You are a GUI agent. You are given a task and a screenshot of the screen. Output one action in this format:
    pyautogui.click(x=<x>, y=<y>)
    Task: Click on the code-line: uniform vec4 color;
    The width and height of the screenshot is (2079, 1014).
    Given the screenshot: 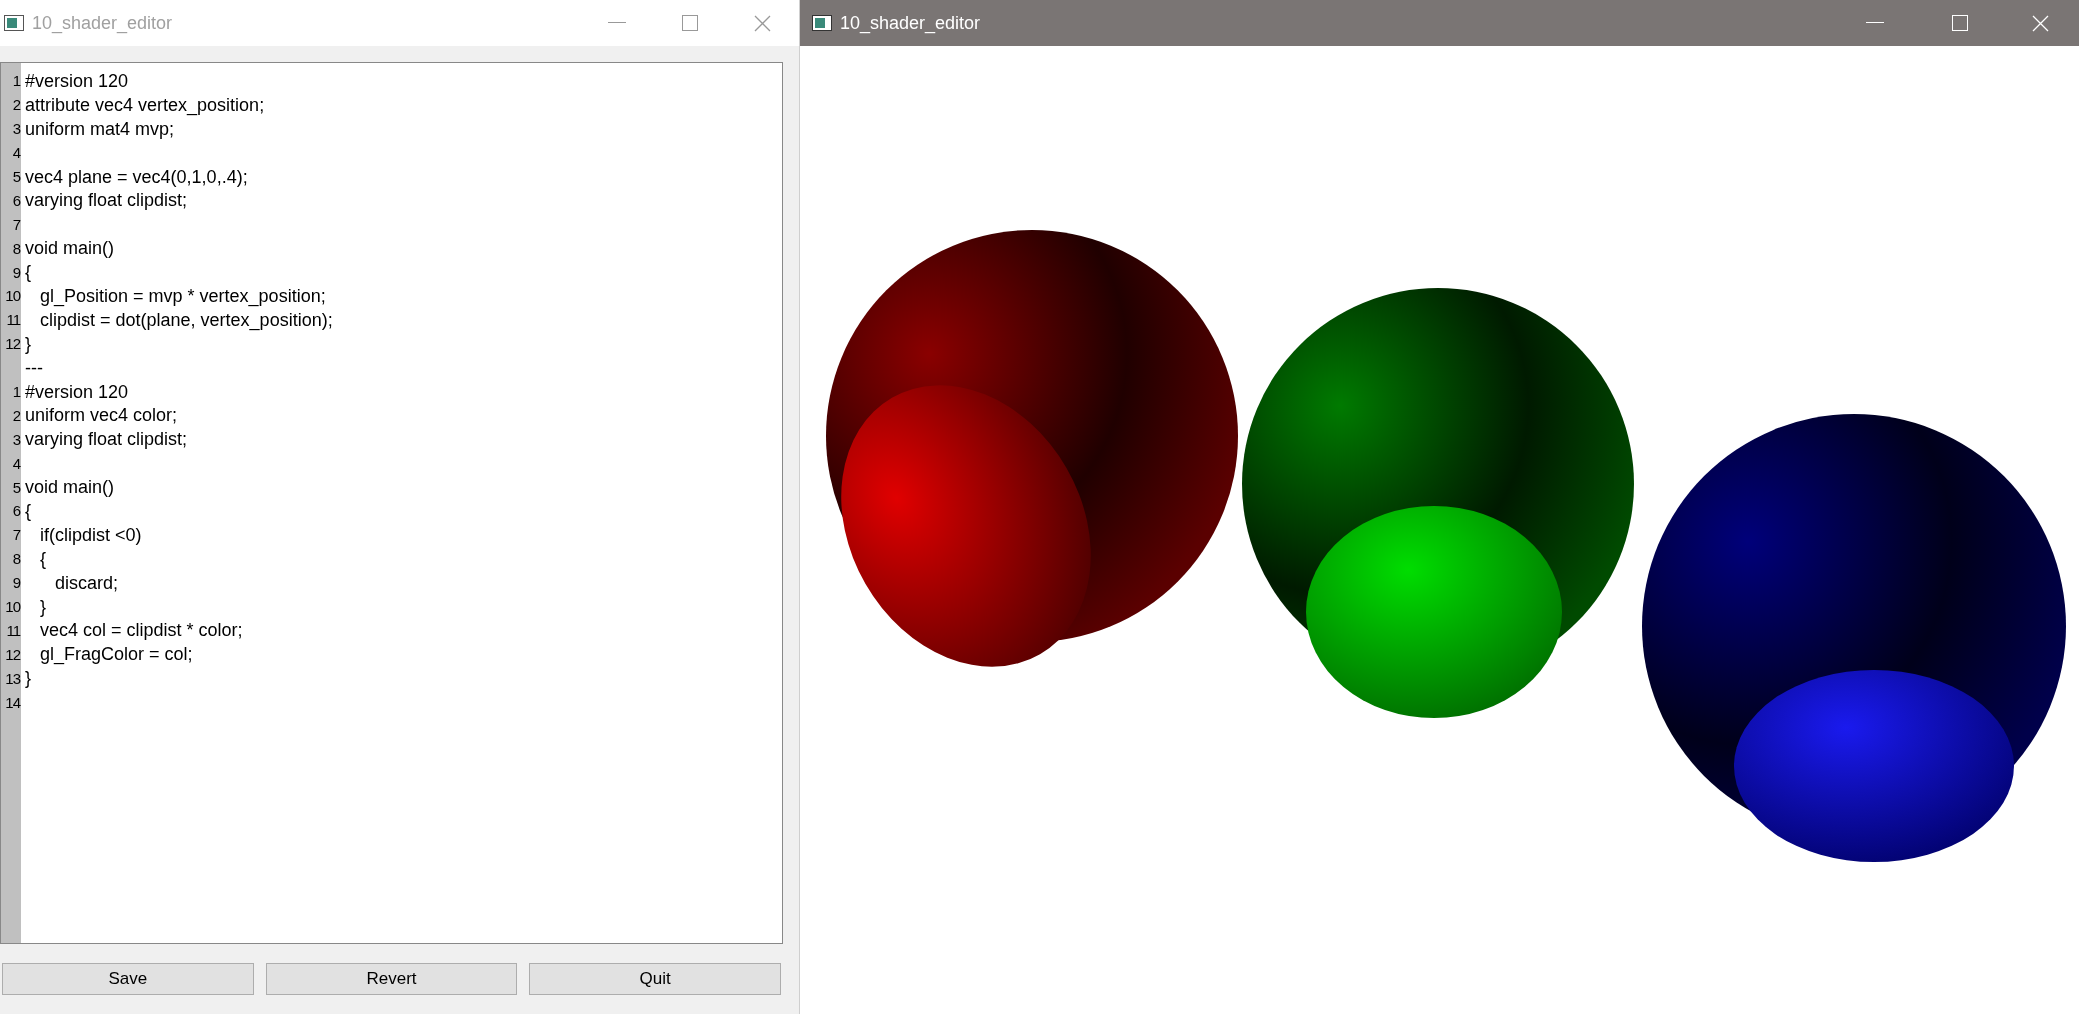 What is the action you would take?
    pyautogui.click(x=101, y=415)
    